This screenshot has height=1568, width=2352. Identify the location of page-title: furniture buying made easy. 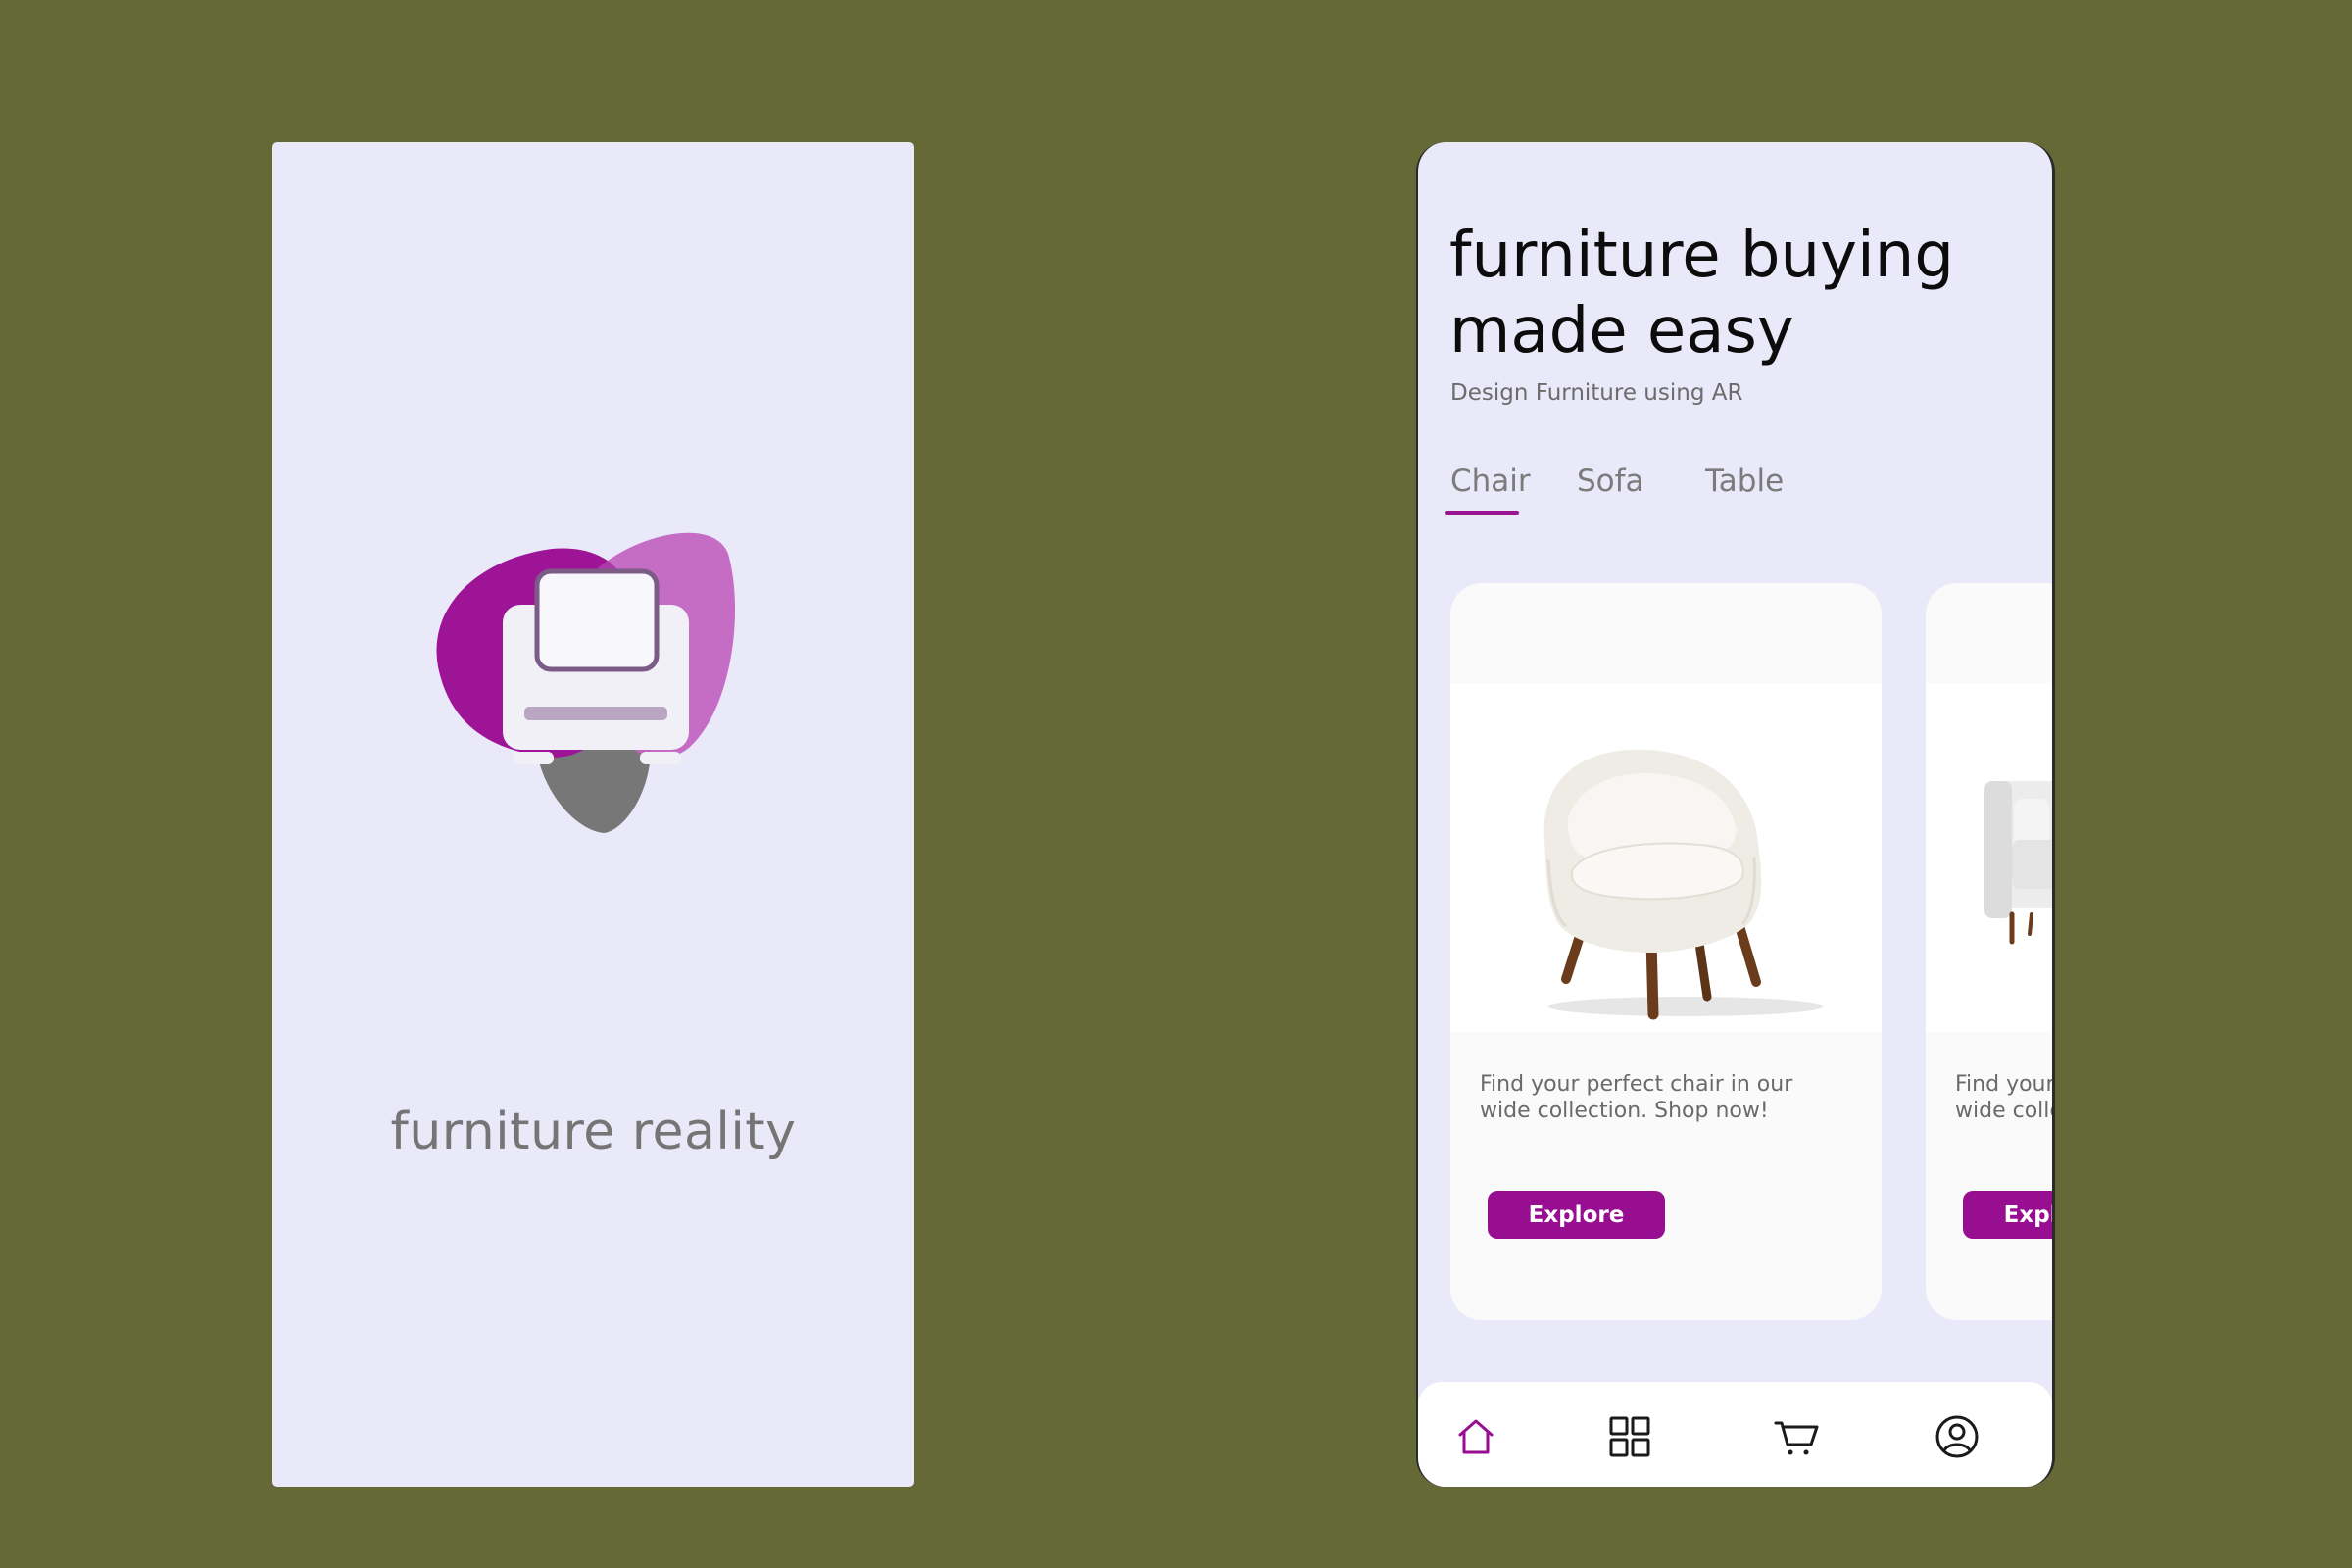
(1701, 294).